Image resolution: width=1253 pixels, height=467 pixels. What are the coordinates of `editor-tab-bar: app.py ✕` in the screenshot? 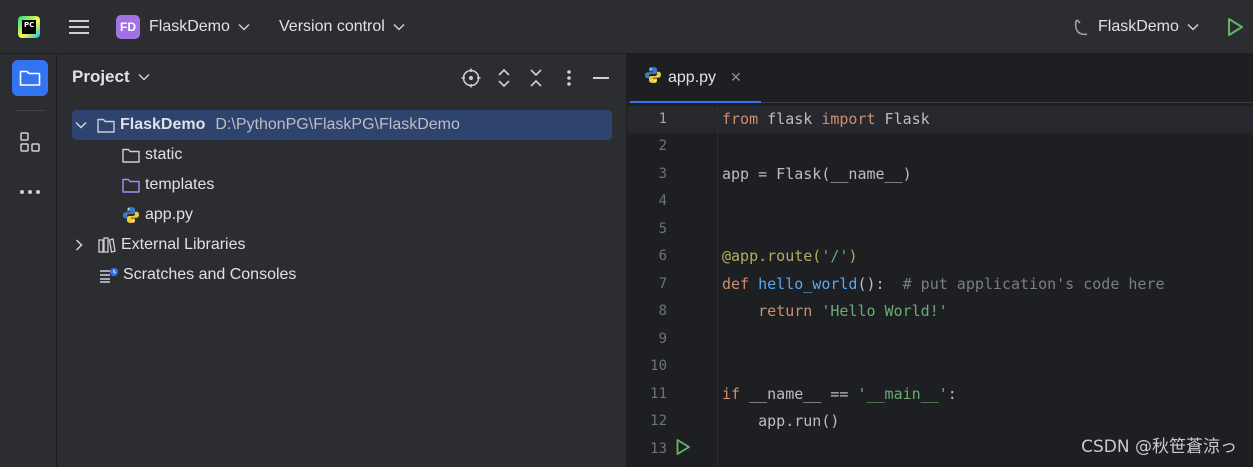 It's located at (940, 78).